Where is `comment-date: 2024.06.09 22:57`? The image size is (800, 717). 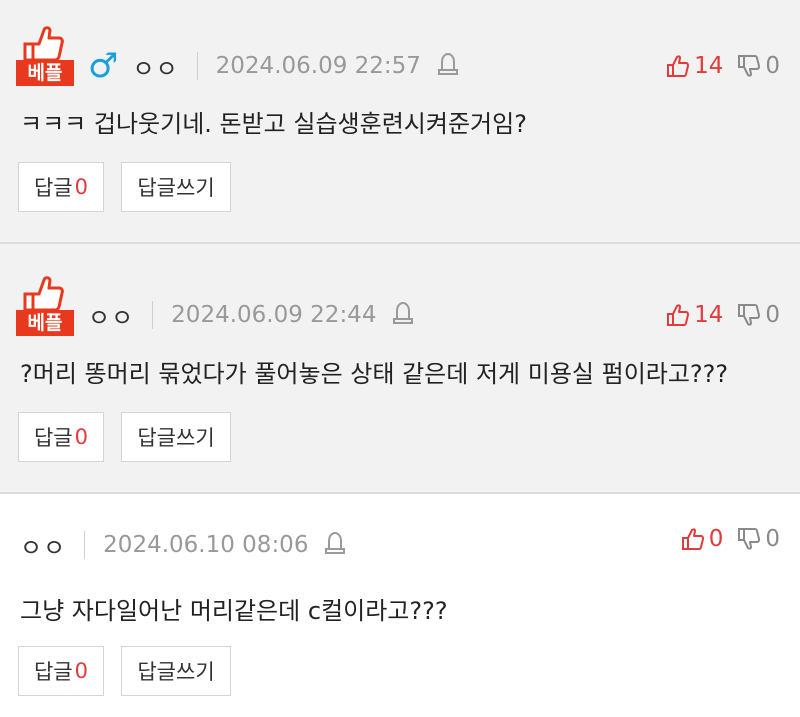
comment-date: 2024.06.09 22:57 is located at coordinates (318, 66).